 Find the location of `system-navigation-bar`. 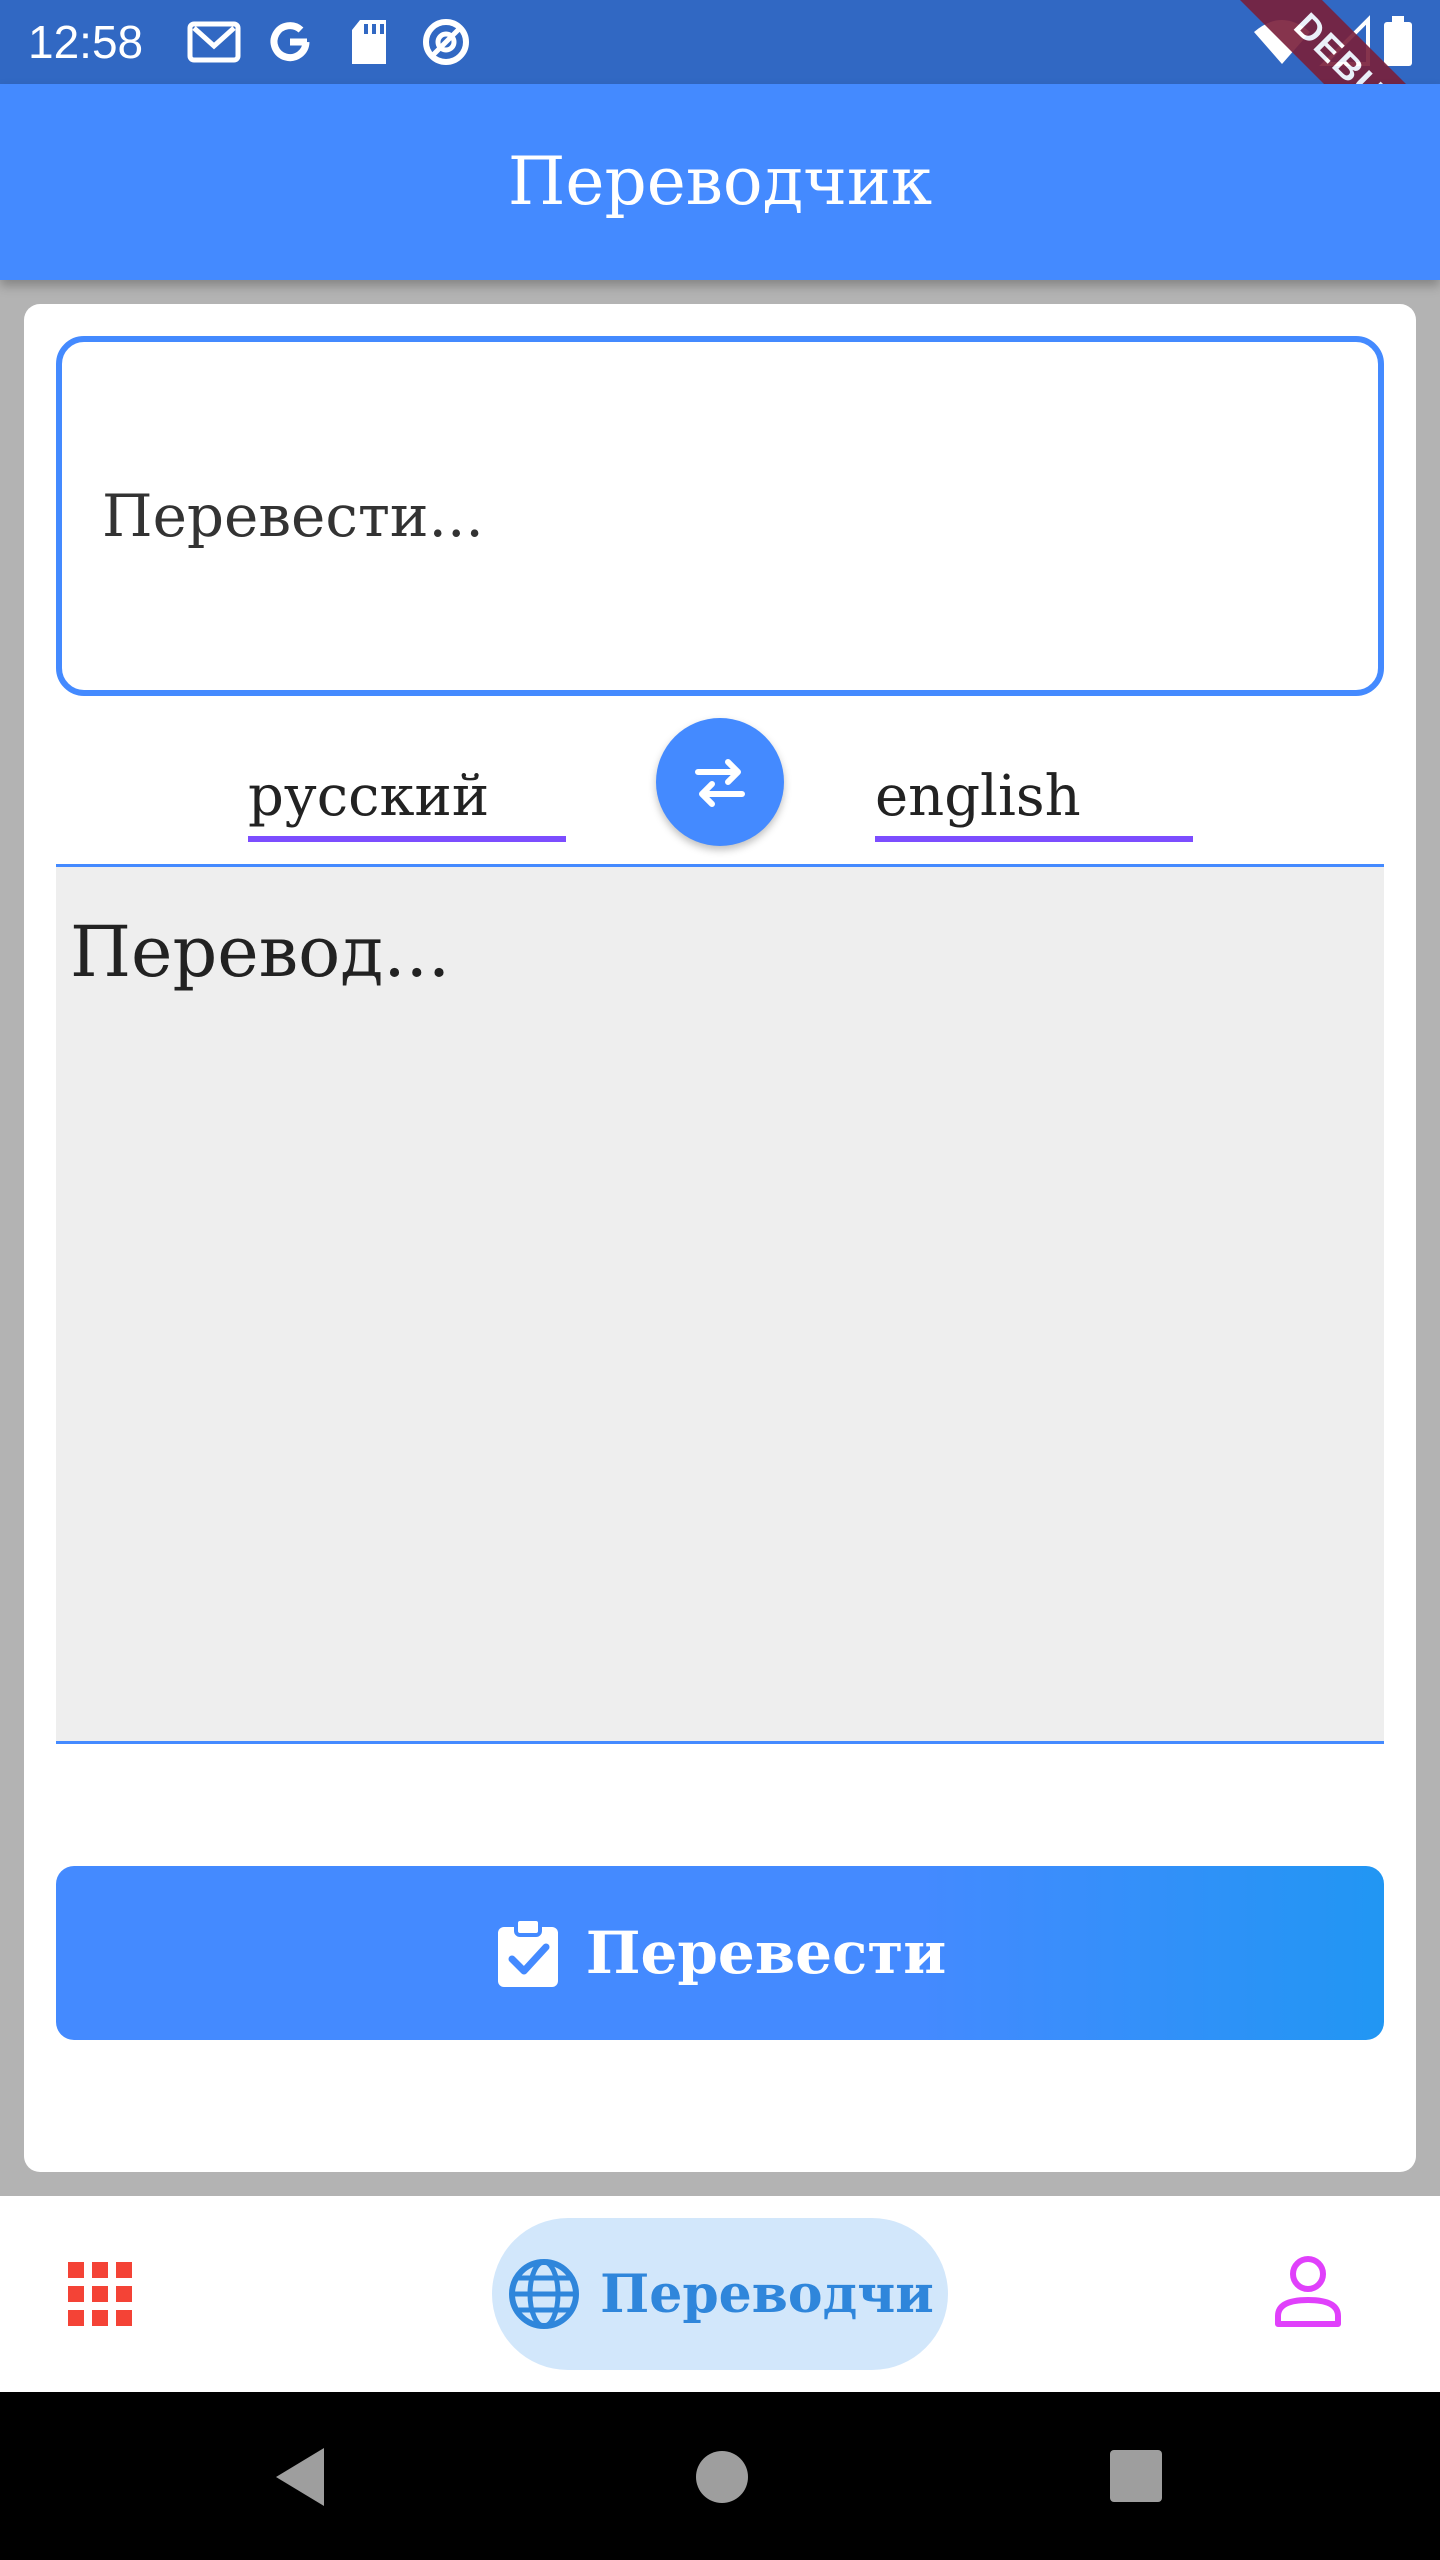

system-navigation-bar is located at coordinates (720, 2476).